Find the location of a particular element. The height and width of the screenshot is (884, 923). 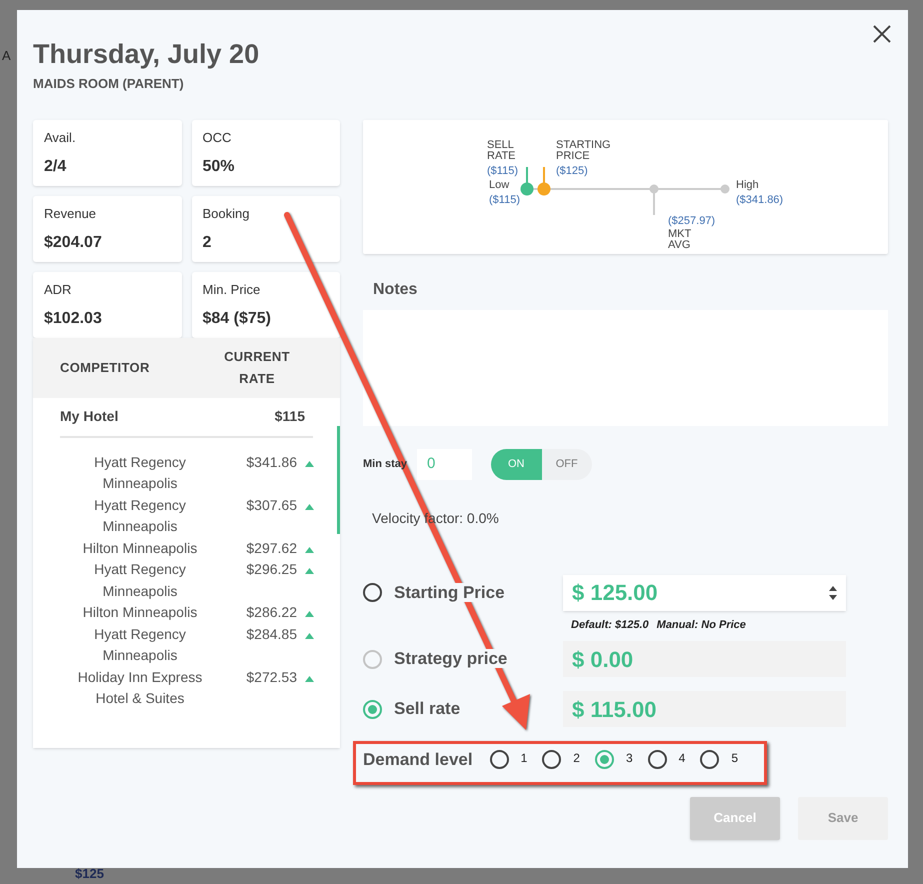

min-stay-field: 0 is located at coordinates (444, 464).